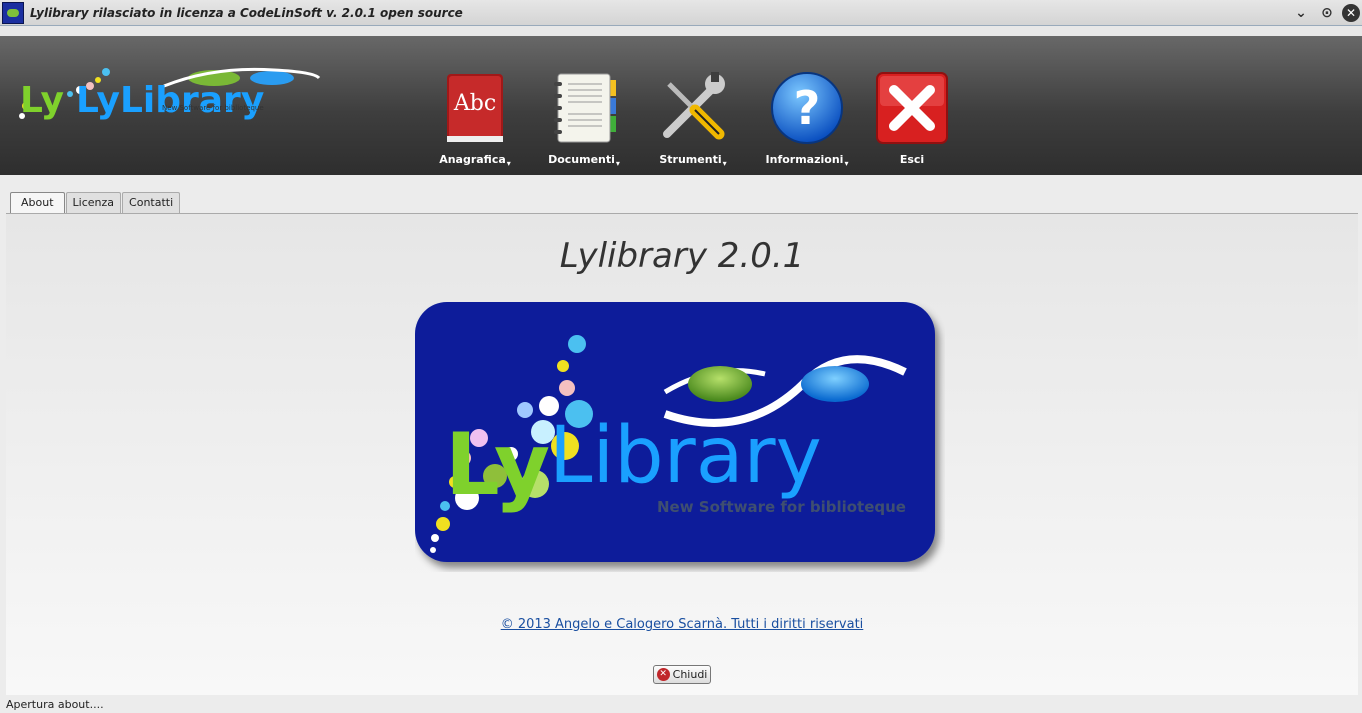  I want to click on logo-text-ly: Ly, so click(497, 465).